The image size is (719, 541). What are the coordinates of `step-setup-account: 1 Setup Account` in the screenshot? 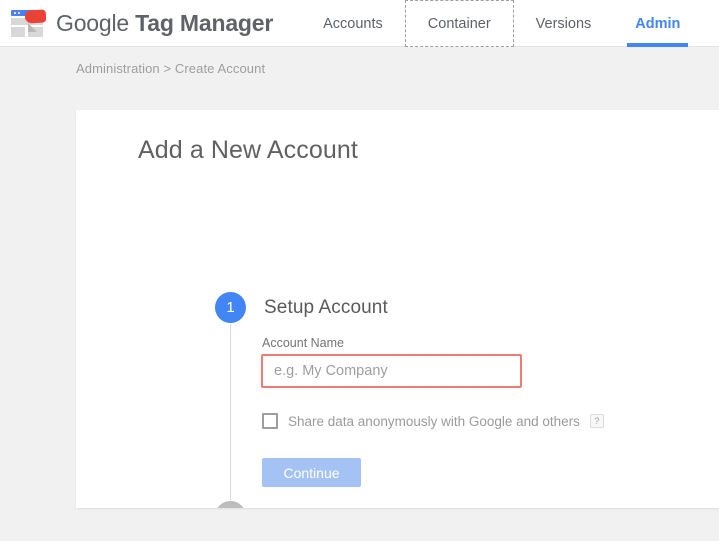 It's located at (301, 307).